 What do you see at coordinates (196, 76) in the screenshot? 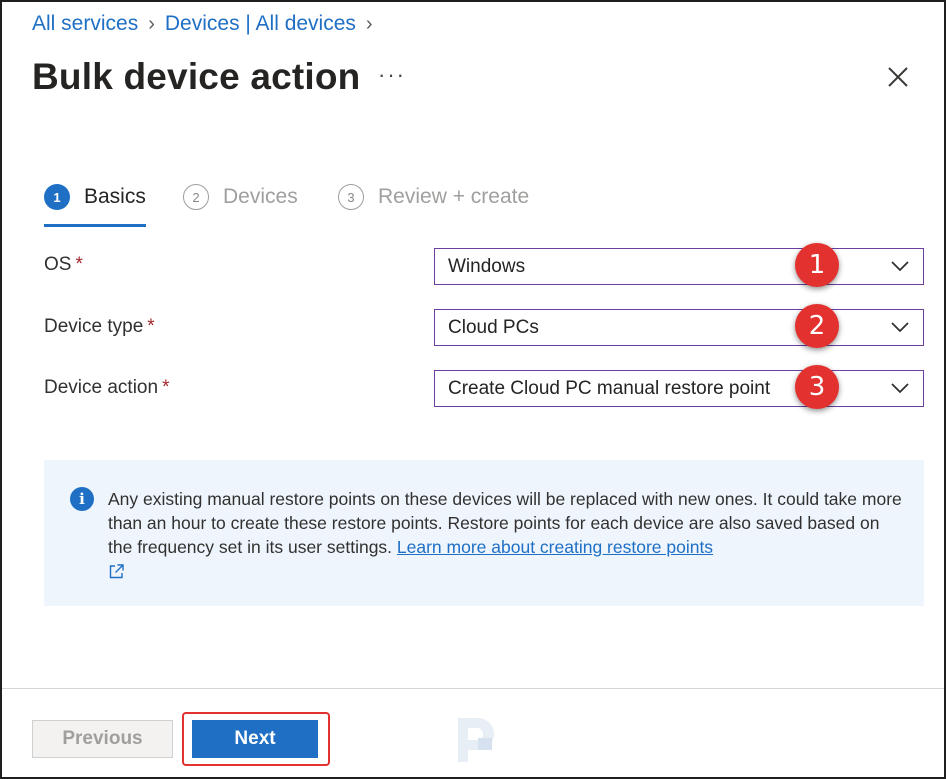
I see `page-title: Bulk device action` at bounding box center [196, 76].